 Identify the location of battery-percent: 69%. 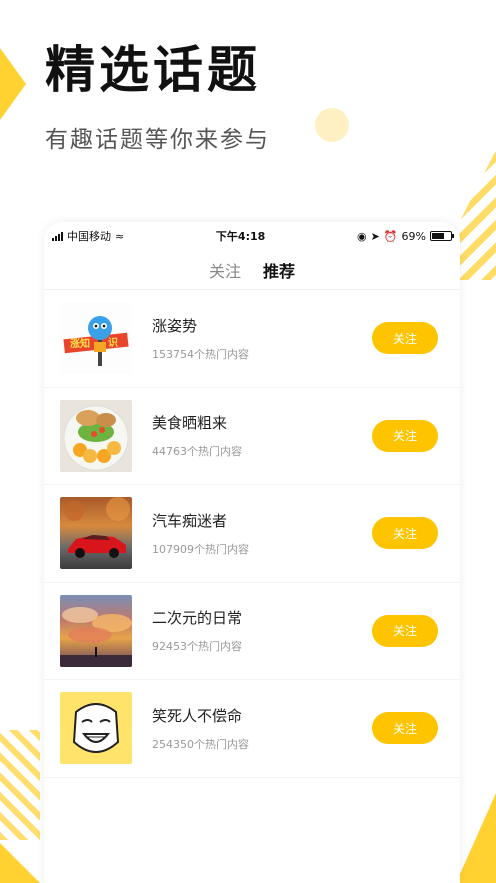
(413, 236).